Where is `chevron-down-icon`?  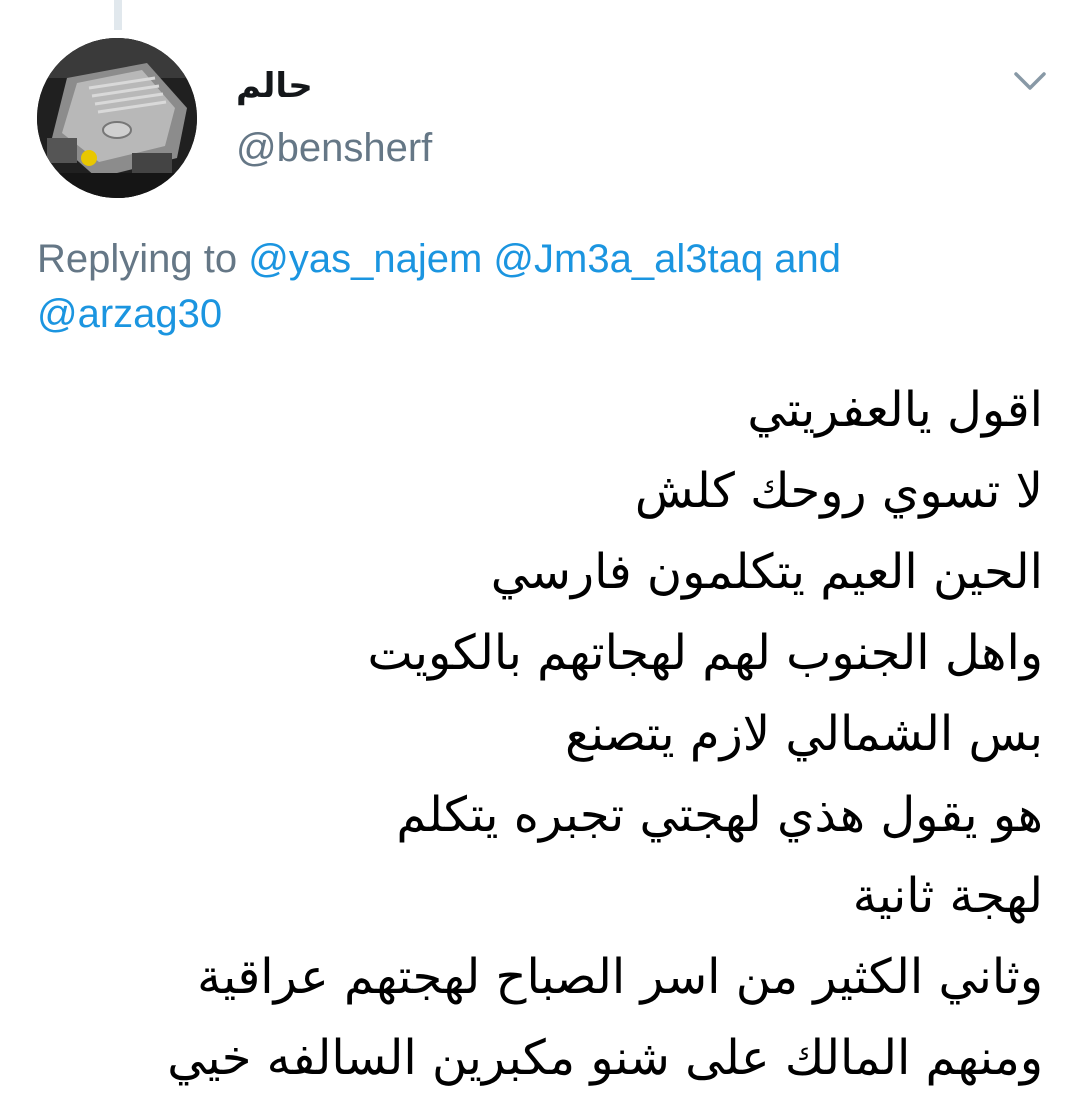 chevron-down-icon is located at coordinates (1030, 80).